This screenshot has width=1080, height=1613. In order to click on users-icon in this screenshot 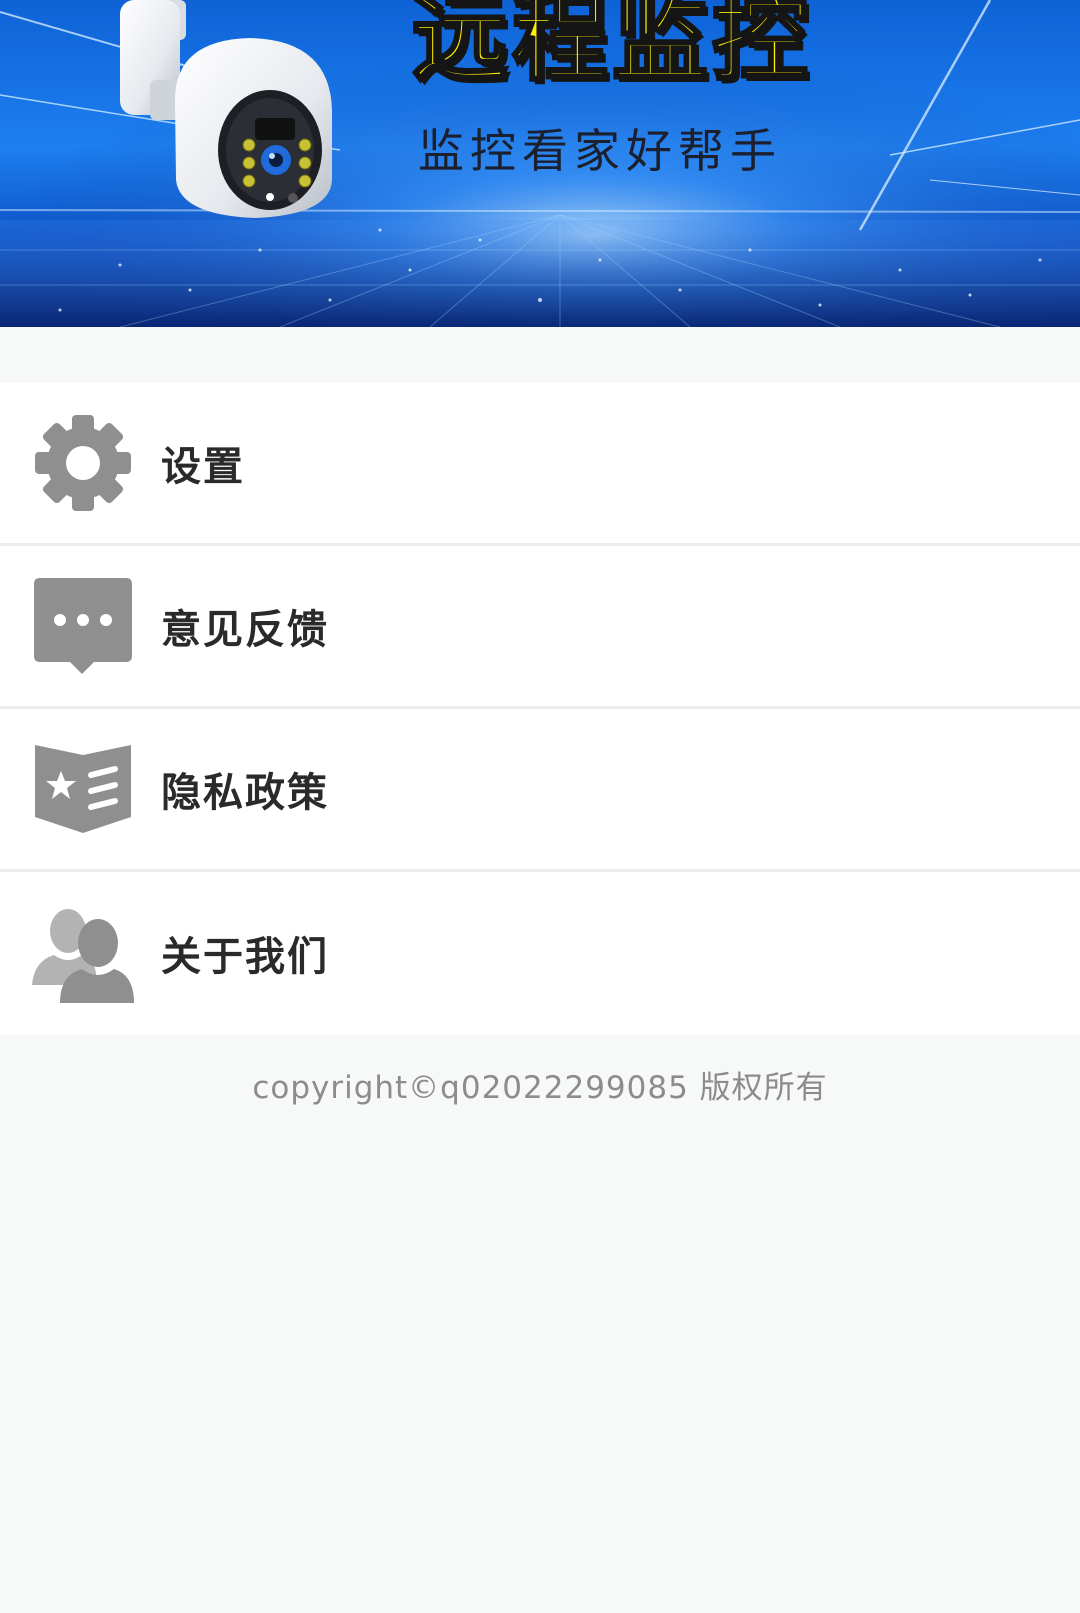, I will do `click(83, 953)`.